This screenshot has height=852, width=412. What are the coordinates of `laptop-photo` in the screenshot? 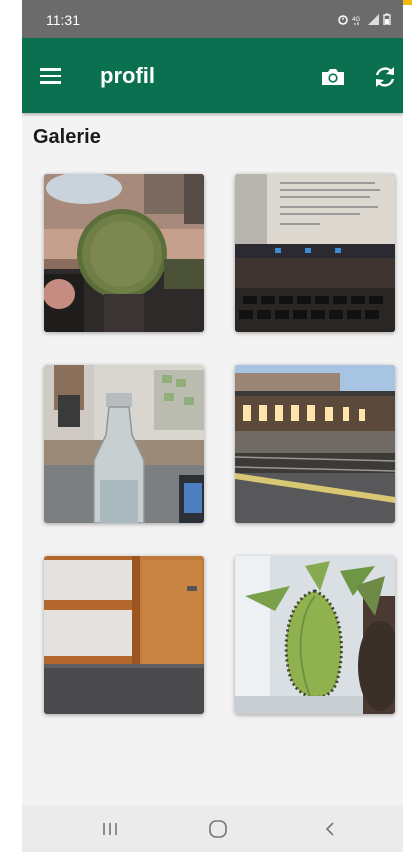 It's located at (315, 253).